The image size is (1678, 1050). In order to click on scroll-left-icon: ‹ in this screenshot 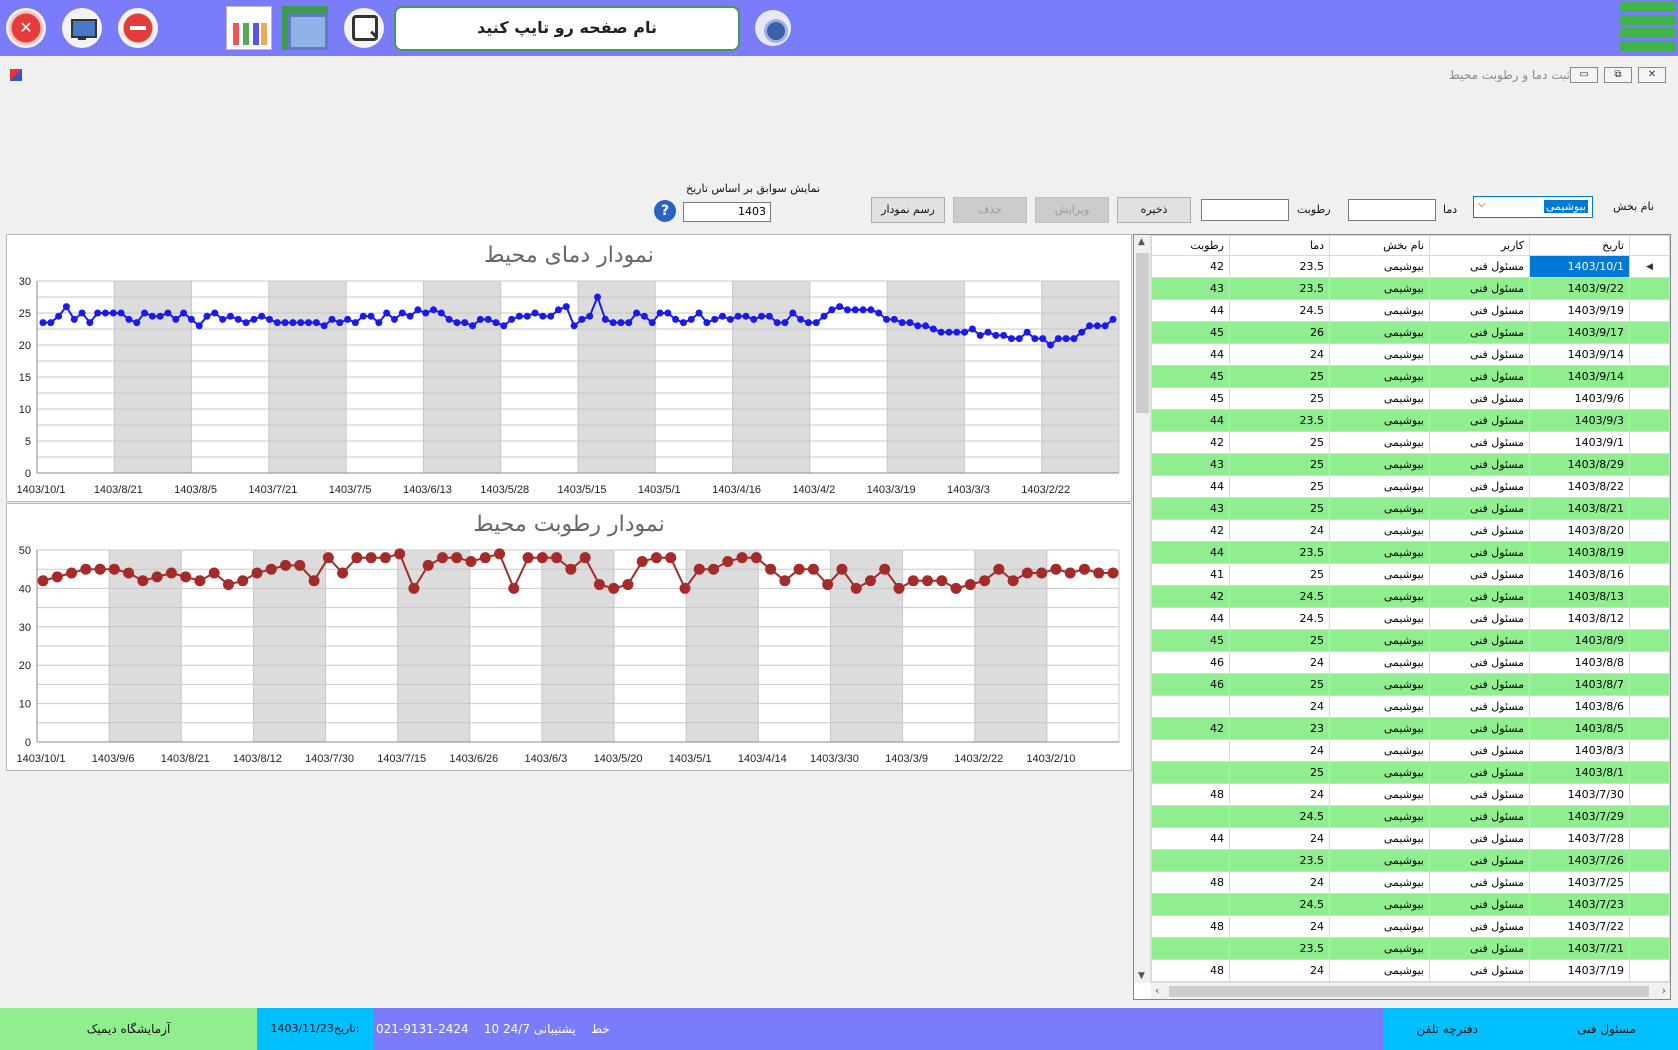, I will do `click(1157, 990)`.